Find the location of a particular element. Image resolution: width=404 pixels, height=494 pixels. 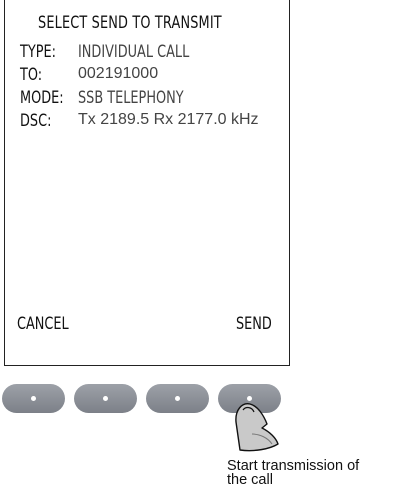

field-dsc-value: Tx 2189.5 Rx 2177.0 kHz is located at coordinates (168, 119).